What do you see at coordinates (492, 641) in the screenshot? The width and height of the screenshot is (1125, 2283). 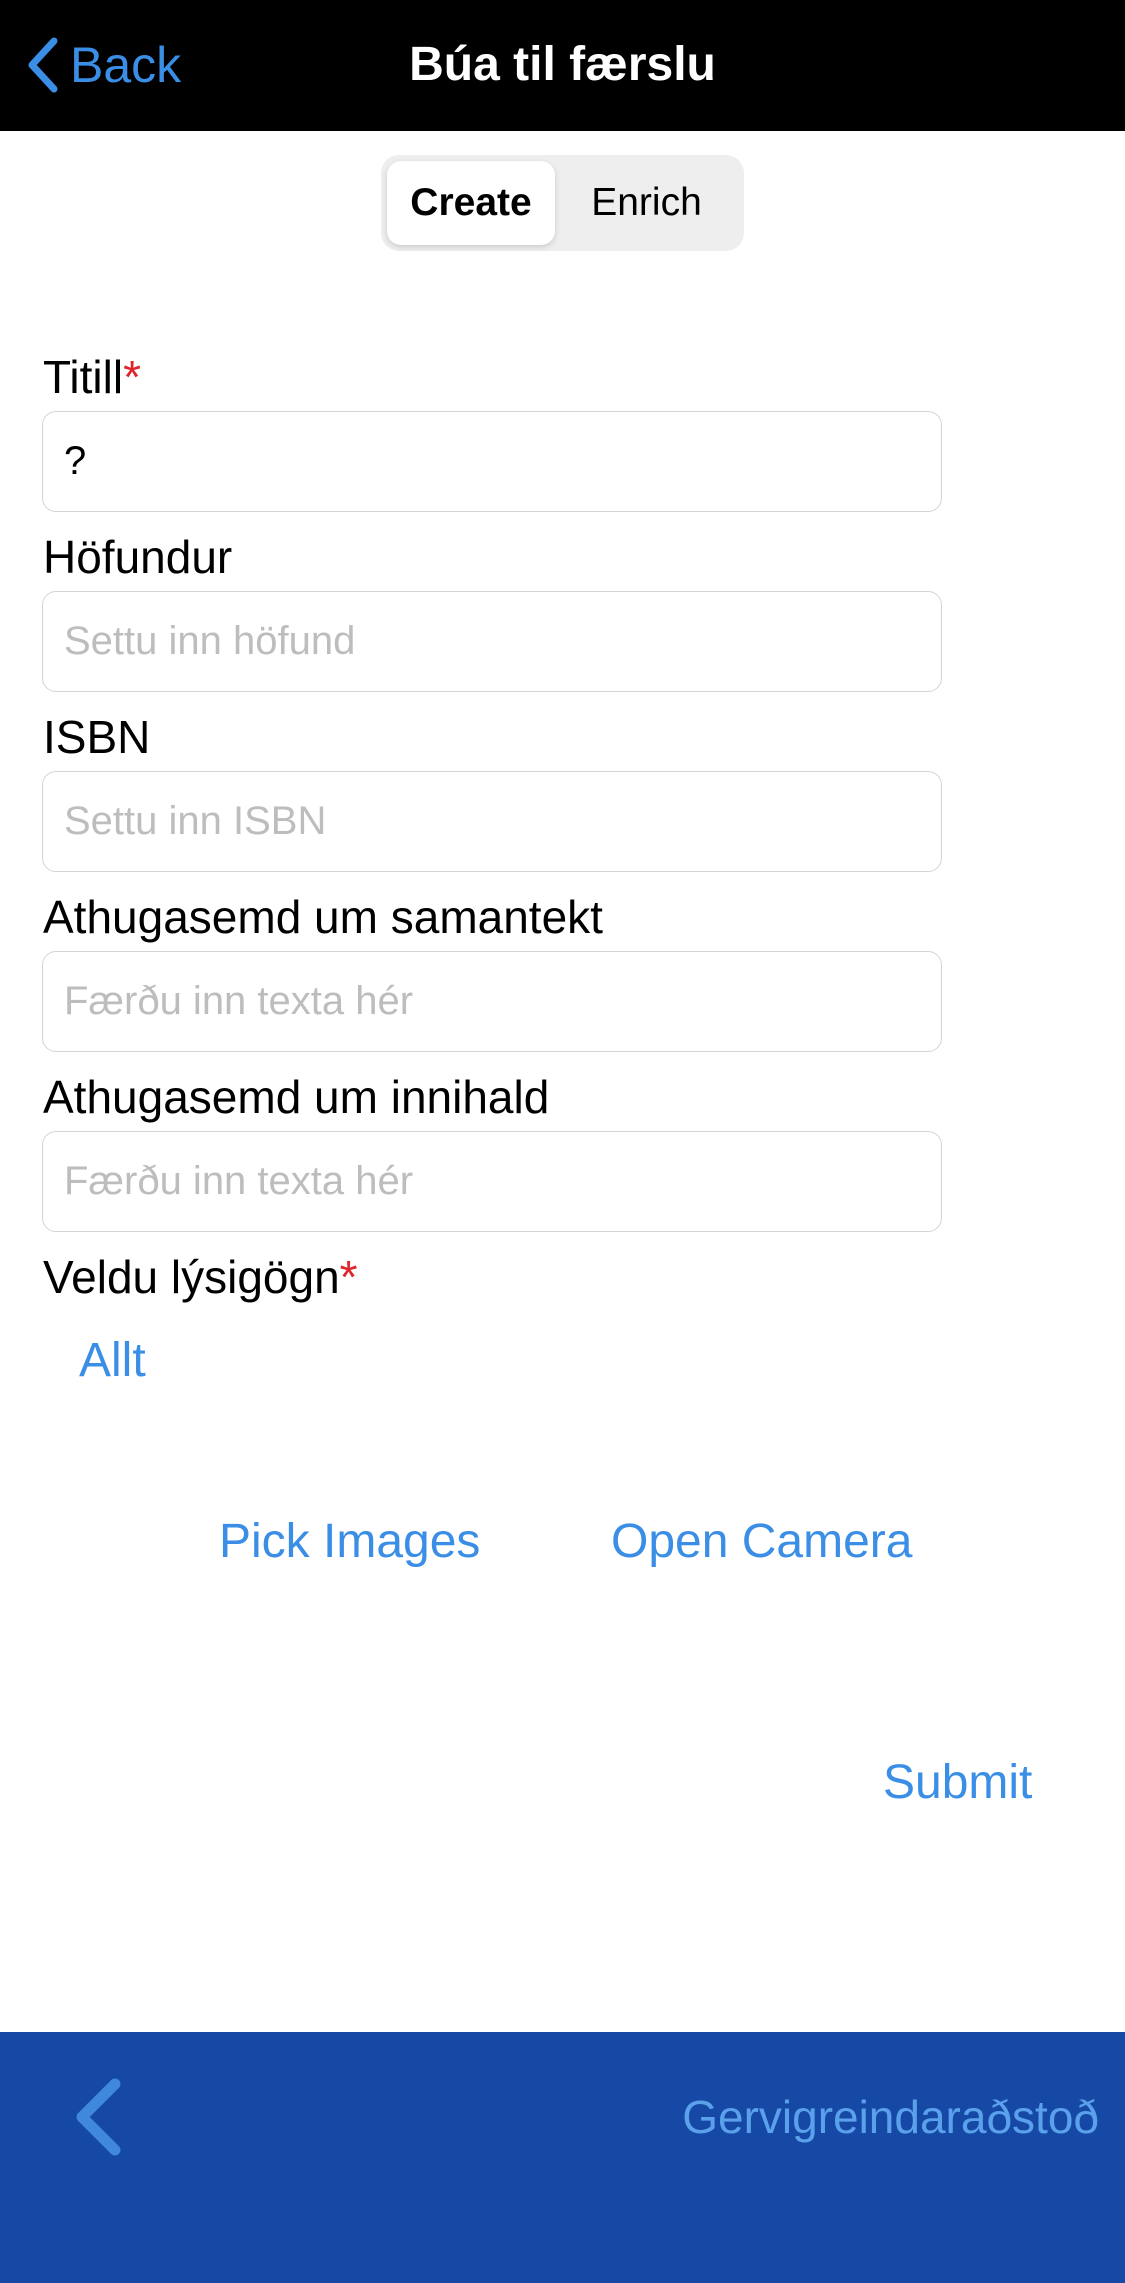 I see `author-input: Settu inn höfund` at bounding box center [492, 641].